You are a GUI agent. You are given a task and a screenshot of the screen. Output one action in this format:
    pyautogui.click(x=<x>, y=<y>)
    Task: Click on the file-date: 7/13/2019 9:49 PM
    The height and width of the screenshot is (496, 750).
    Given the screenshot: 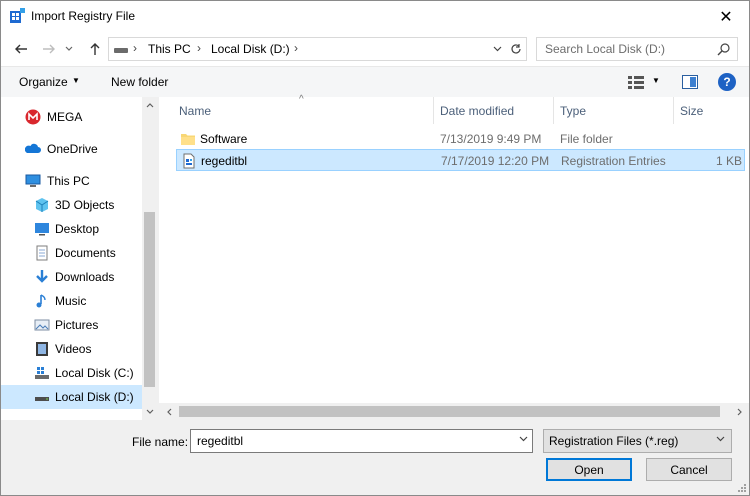 What is the action you would take?
    pyautogui.click(x=491, y=139)
    